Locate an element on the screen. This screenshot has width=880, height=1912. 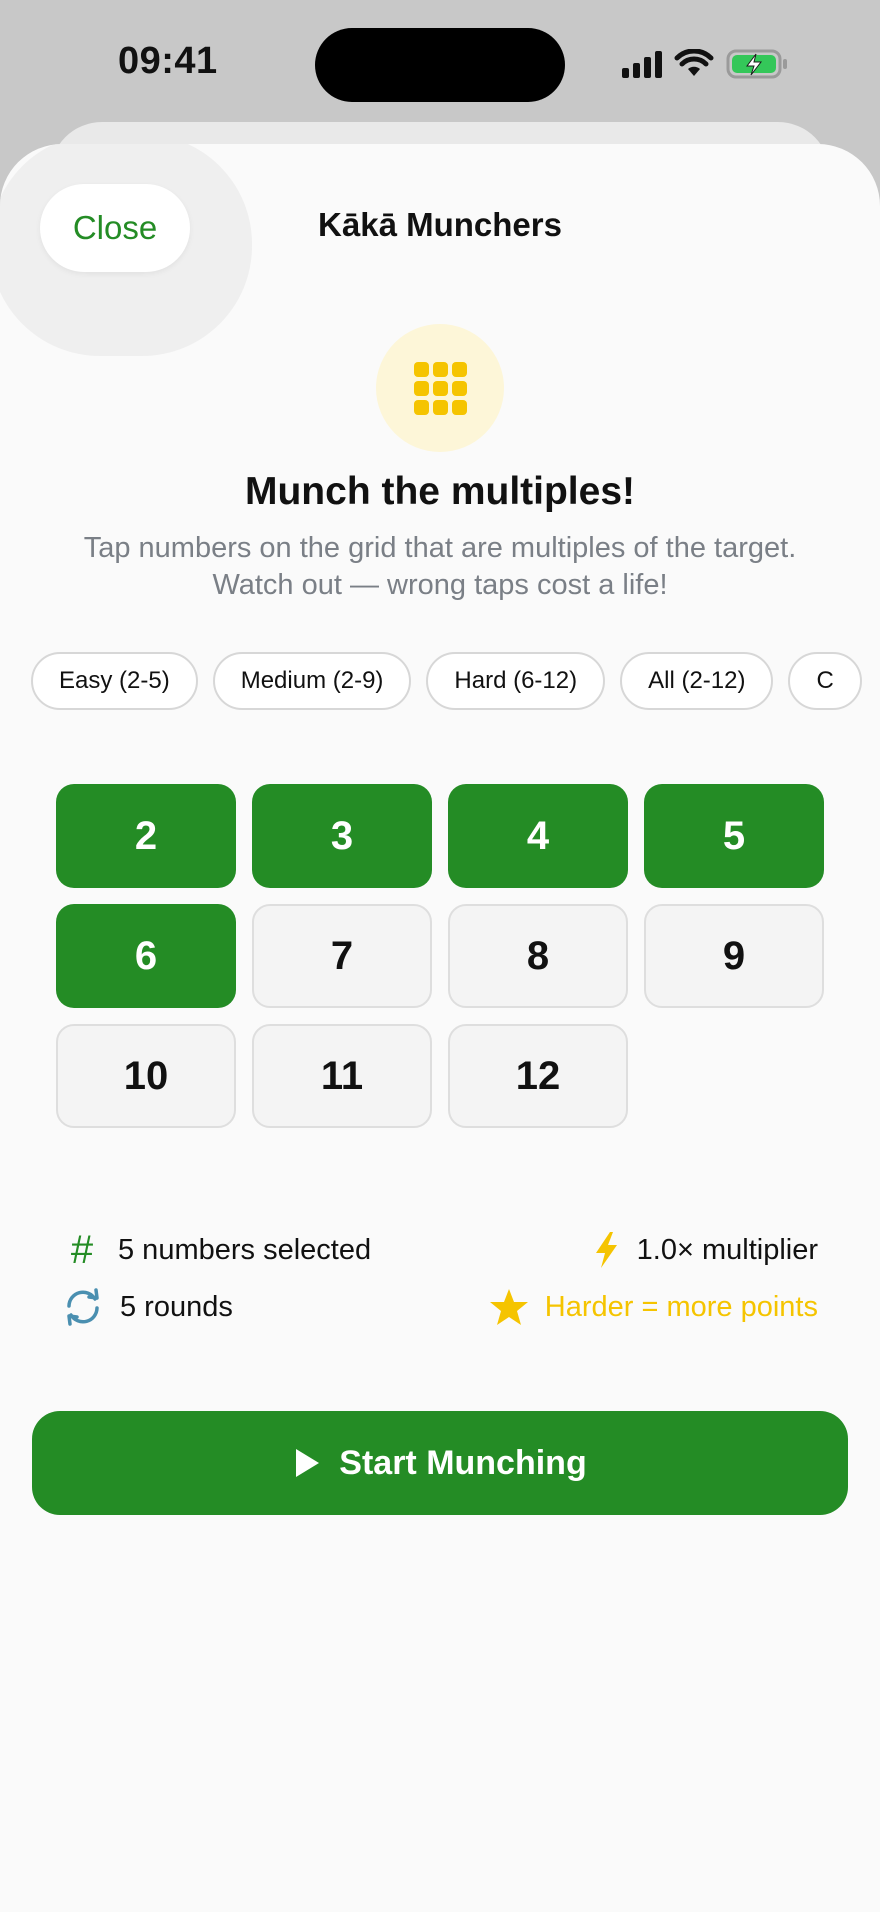
harder-note-info: Harder = more points is located at coordinates (653, 1307).